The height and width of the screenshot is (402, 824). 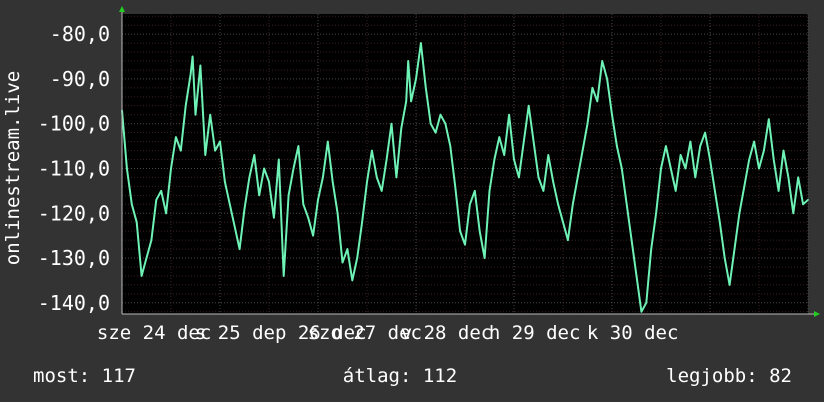 What do you see at coordinates (535, 333) in the screenshot?
I see `x-tick-label: h 29 dec` at bounding box center [535, 333].